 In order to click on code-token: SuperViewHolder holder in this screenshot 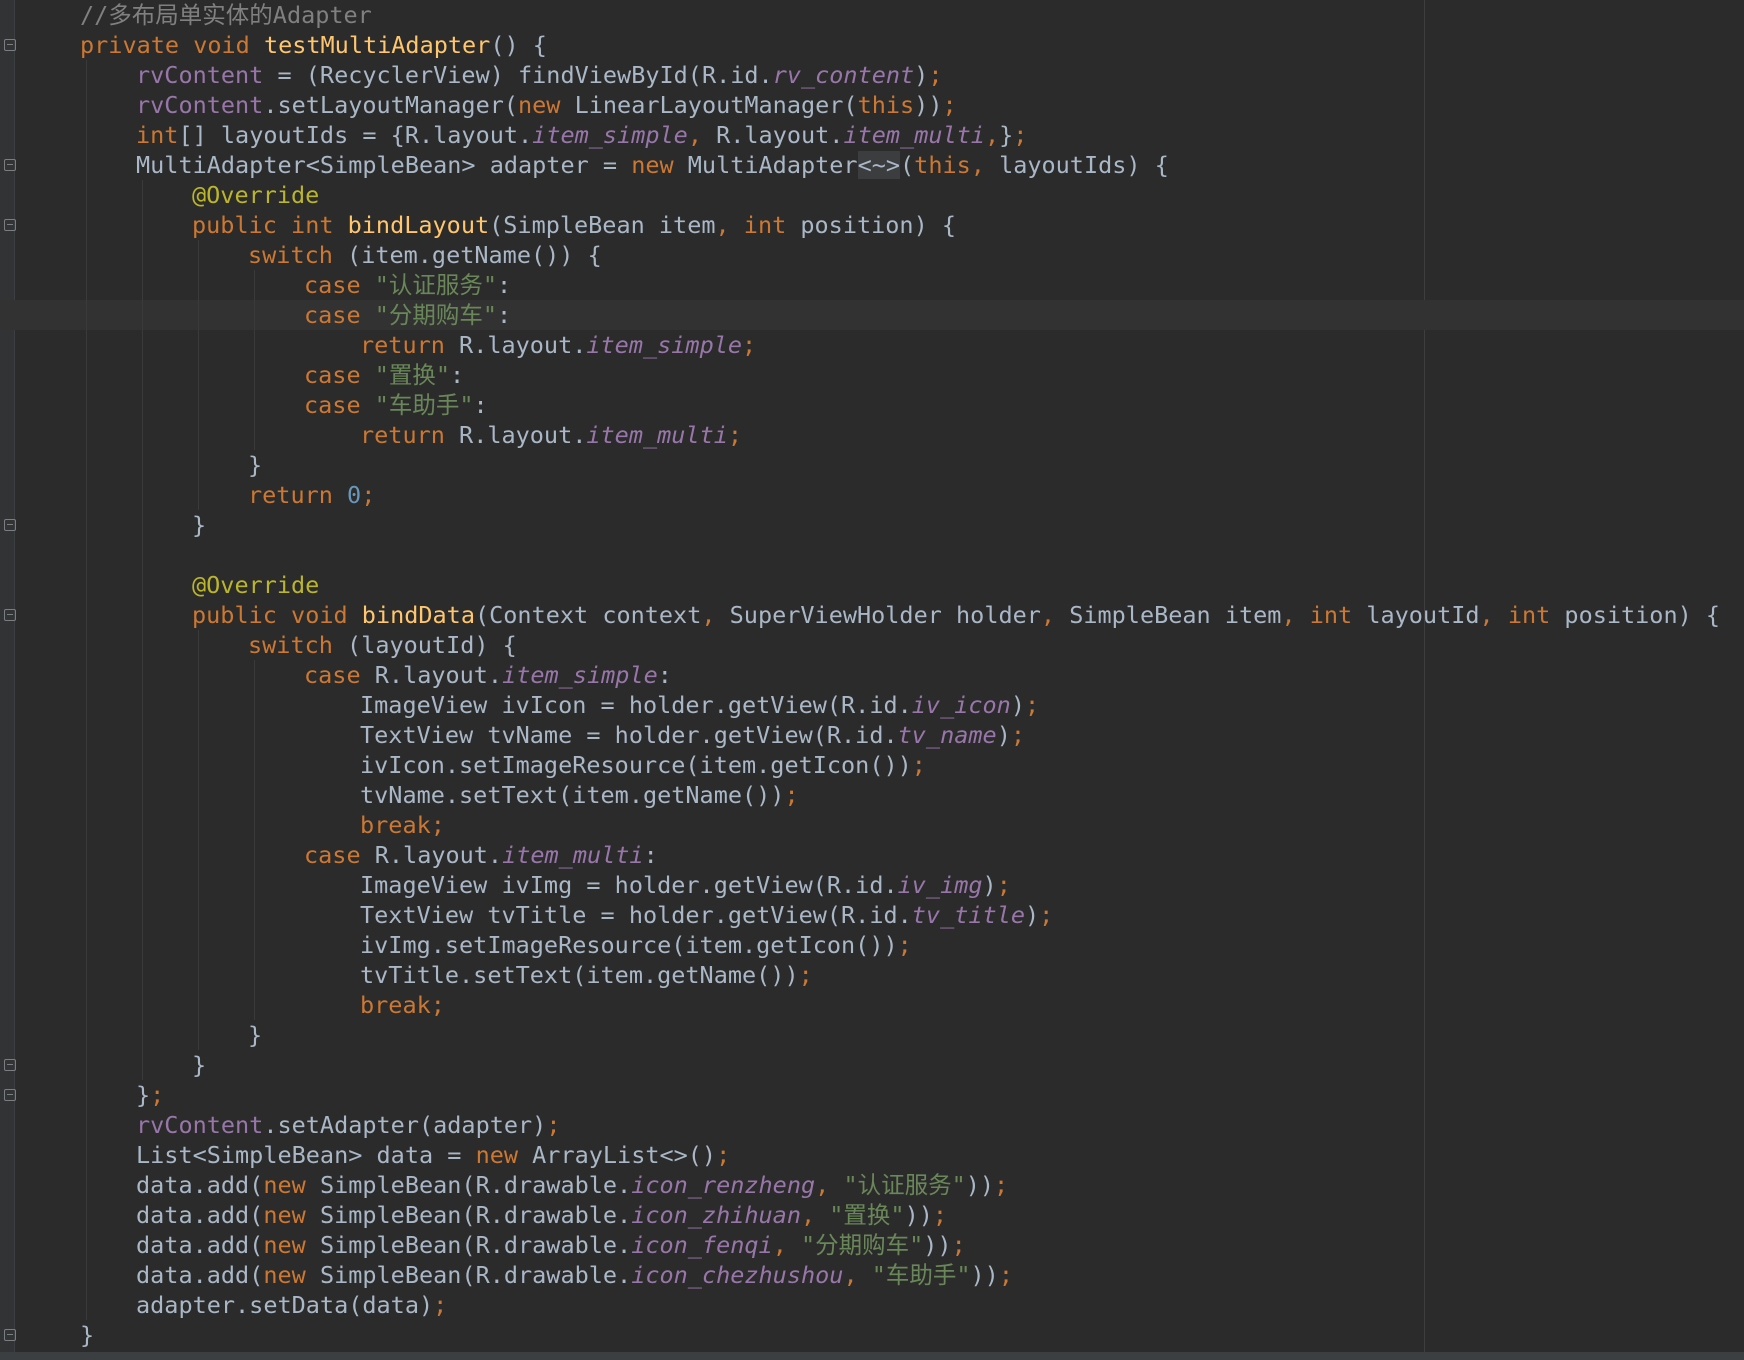, I will do `click(885, 615)`.